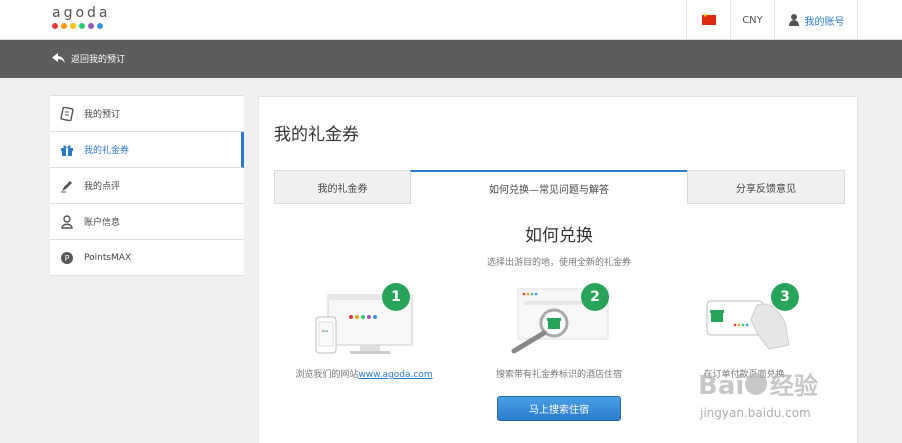  I want to click on logo-dots, so click(81, 26).